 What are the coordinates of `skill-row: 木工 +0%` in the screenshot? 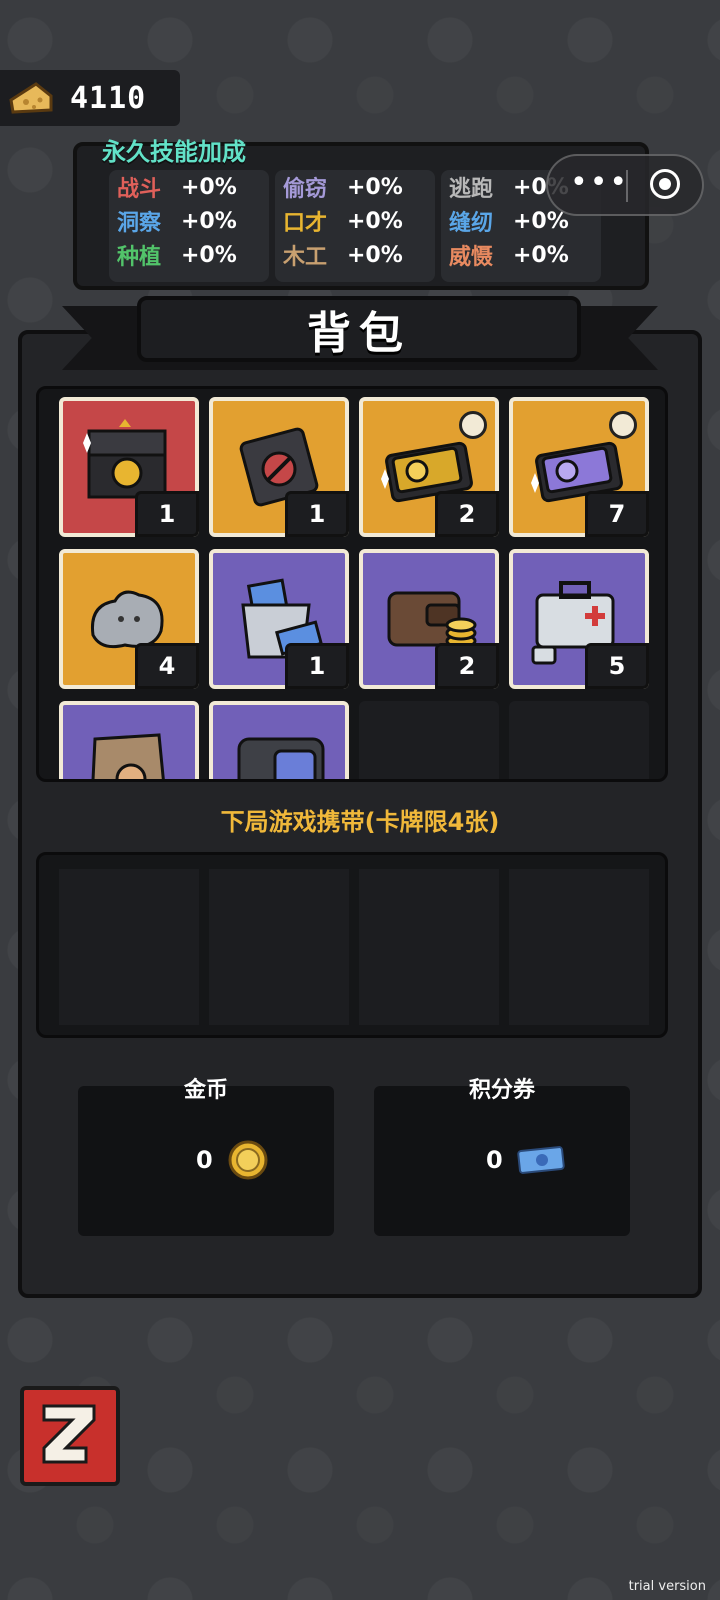 It's located at (355, 255).